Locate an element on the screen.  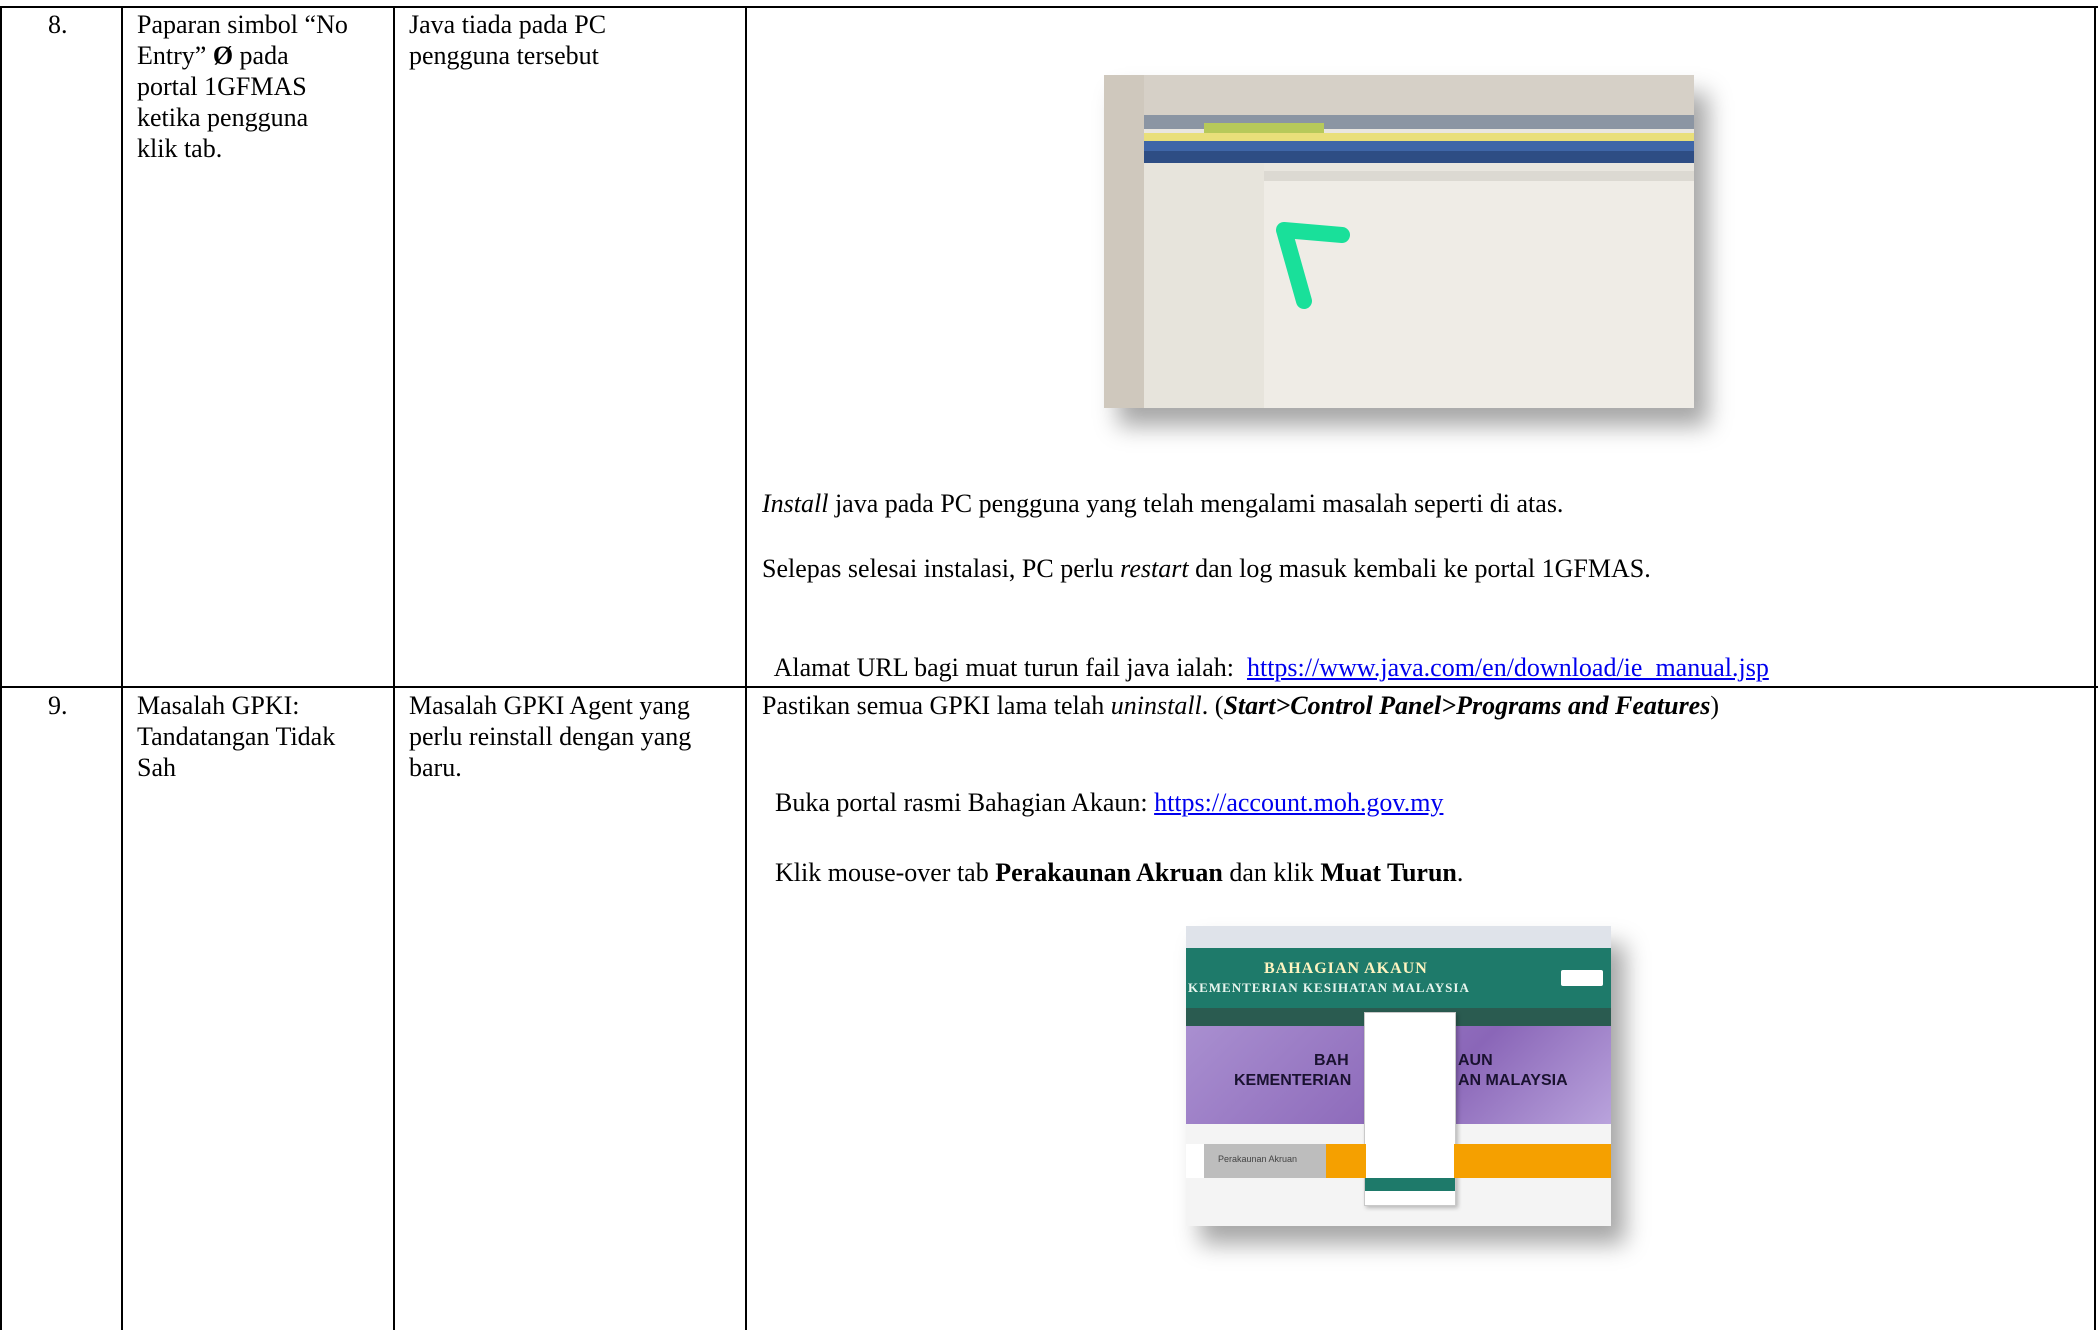
header-subtitle: KEMENTERIAN KESIHATAN MALAYSIA is located at coordinates (1329, 987).